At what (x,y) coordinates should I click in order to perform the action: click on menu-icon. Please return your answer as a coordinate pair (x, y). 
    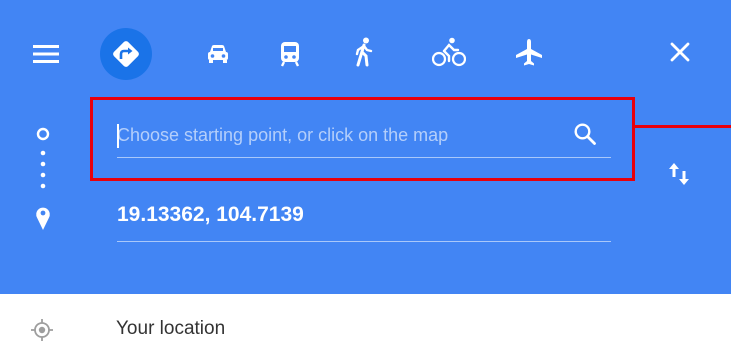
    Looking at the image, I should click on (46, 54).